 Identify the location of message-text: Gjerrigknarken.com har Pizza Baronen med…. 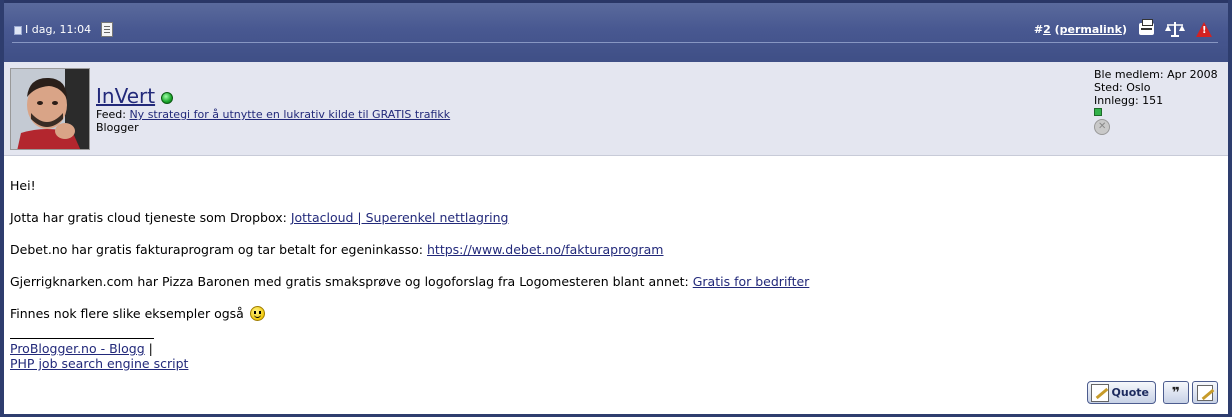
(351, 281).